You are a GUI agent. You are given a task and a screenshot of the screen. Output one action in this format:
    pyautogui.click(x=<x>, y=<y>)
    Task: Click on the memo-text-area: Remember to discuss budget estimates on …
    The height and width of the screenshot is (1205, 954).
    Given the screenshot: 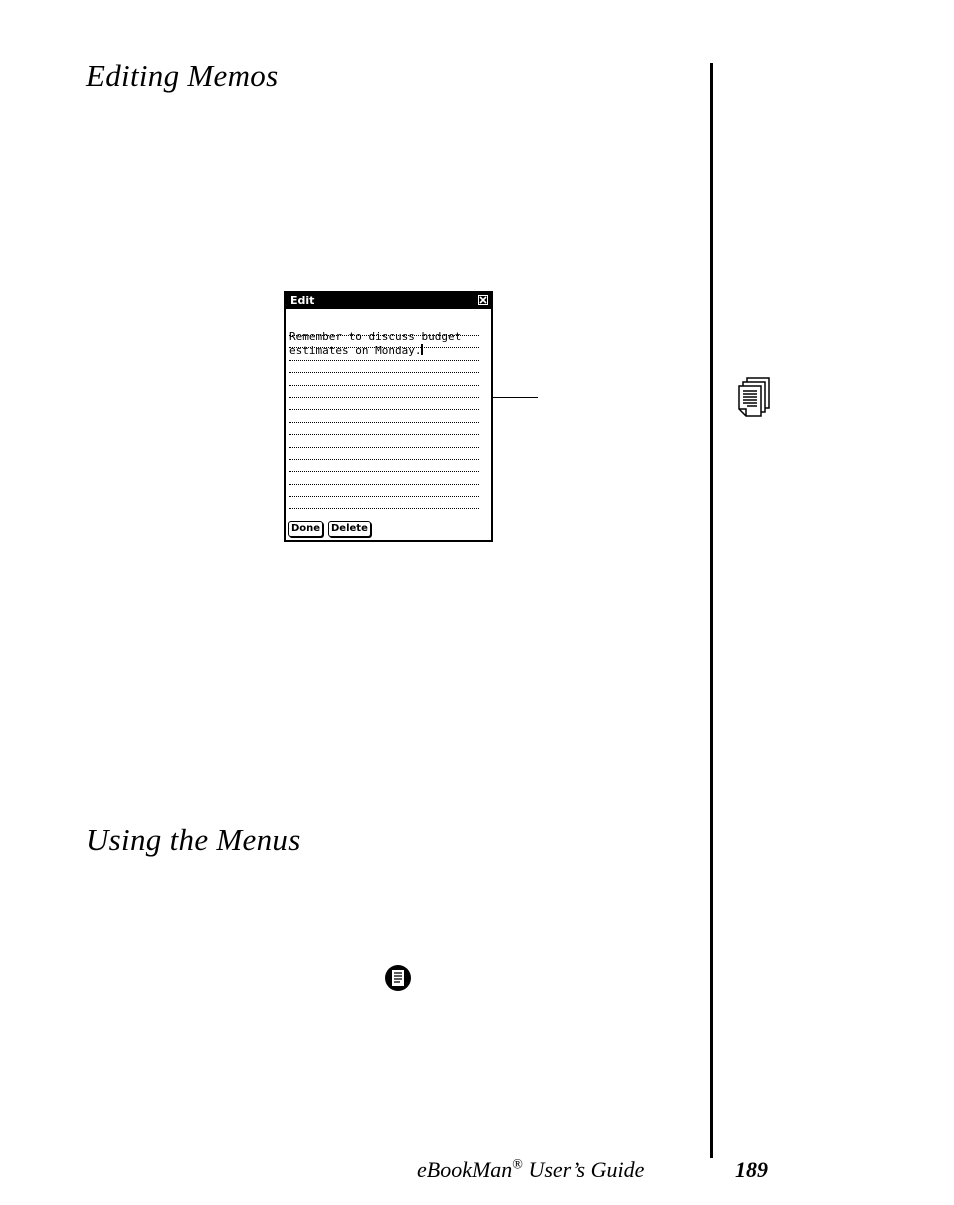 What is the action you would take?
    pyautogui.click(x=375, y=344)
    